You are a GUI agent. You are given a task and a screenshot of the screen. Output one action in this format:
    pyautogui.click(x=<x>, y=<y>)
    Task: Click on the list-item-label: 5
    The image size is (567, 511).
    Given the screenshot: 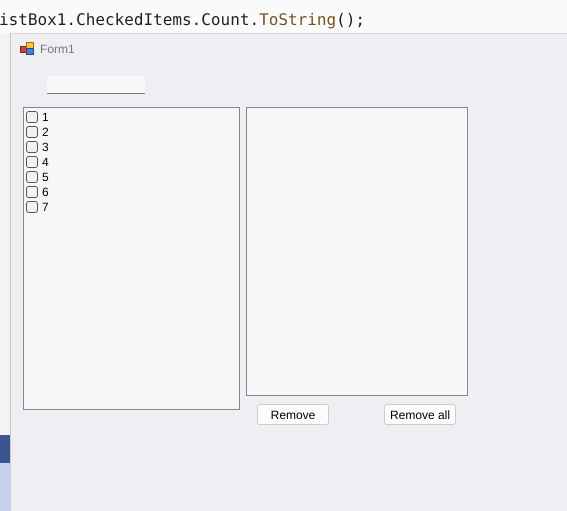 What is the action you would take?
    pyautogui.click(x=45, y=177)
    